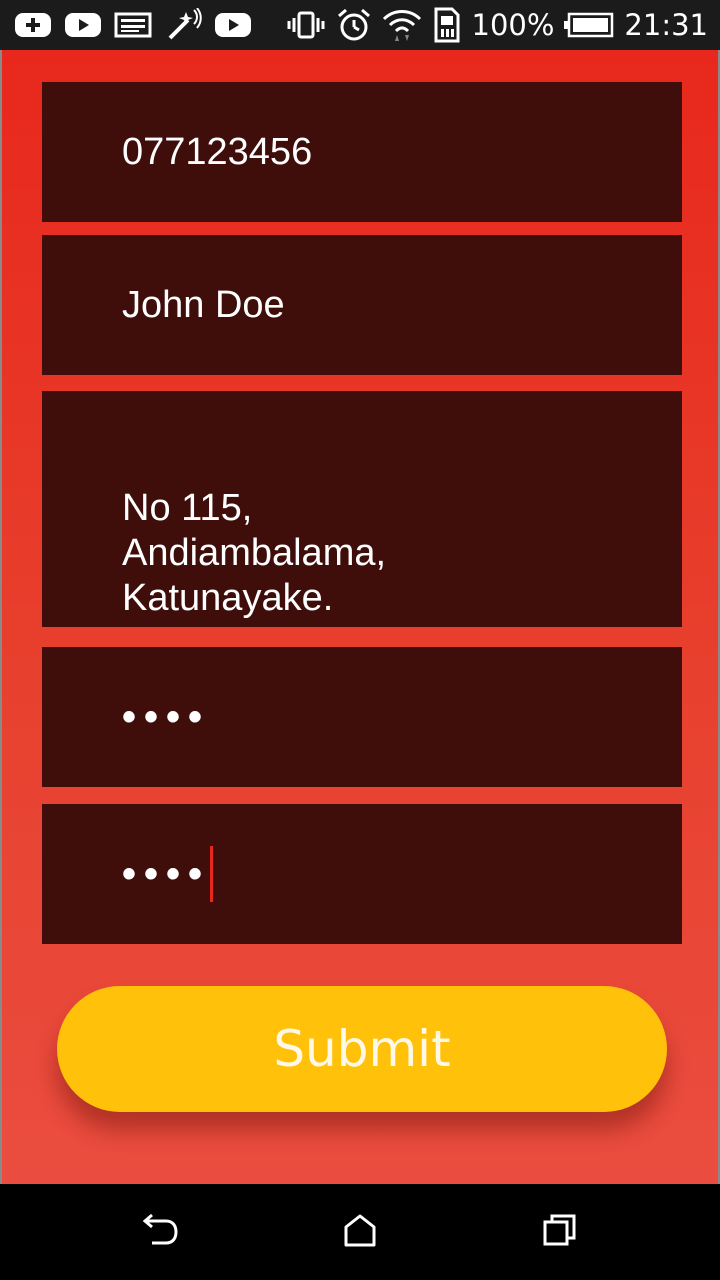 The width and height of the screenshot is (720, 1280). What do you see at coordinates (166, 716) in the screenshot?
I see `password-value: ••••` at bounding box center [166, 716].